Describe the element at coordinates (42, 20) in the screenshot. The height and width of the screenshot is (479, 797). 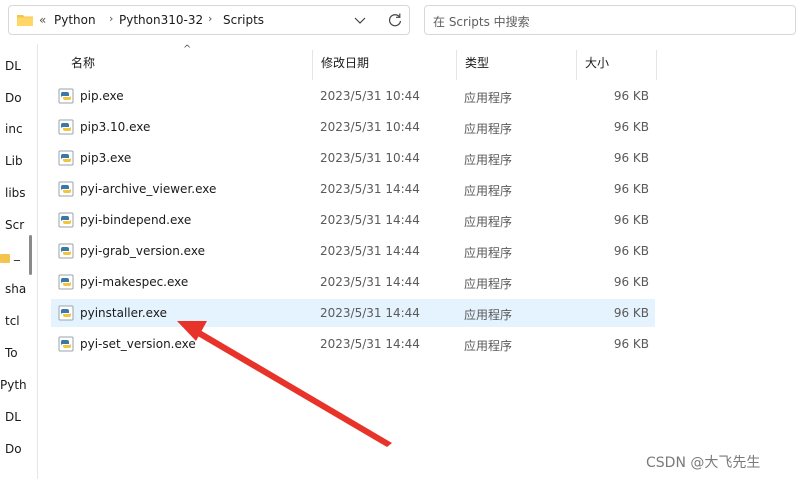
I see `path-overflow-button: «` at that location.